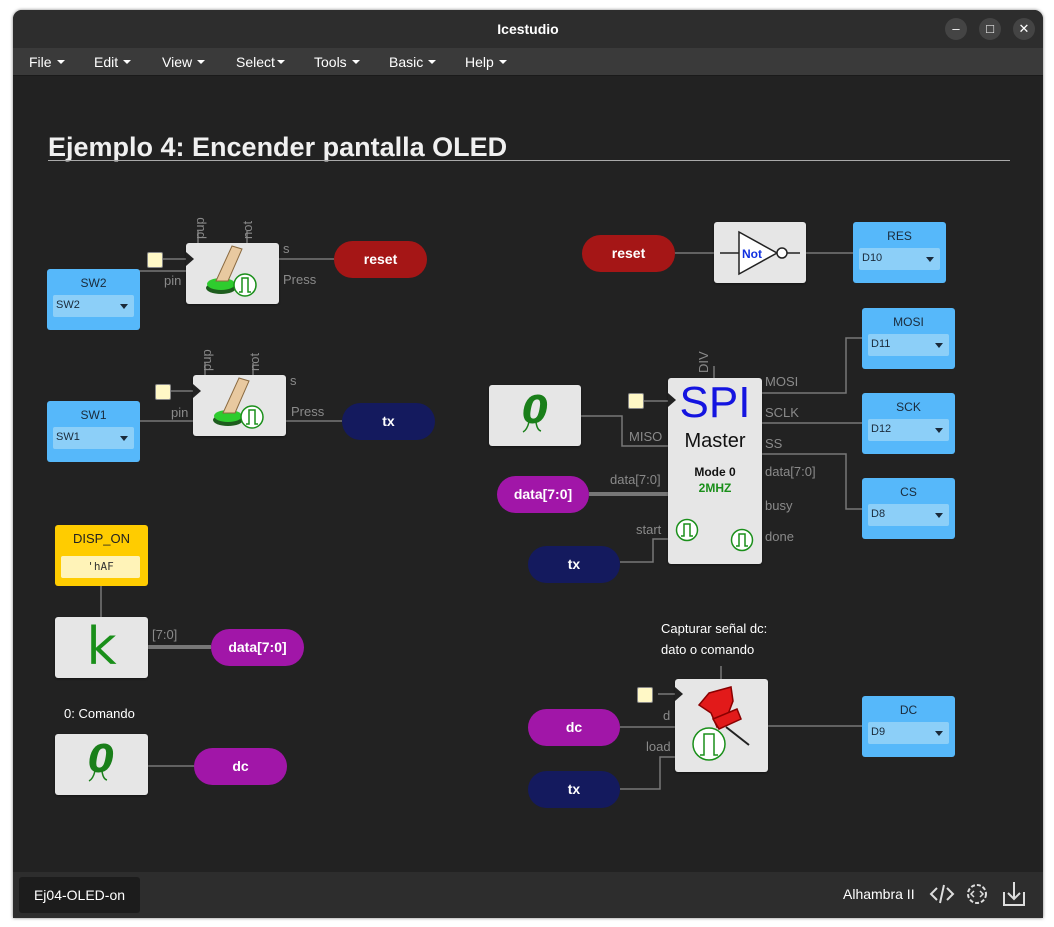 The width and height of the screenshot is (1054, 927). Describe the element at coordinates (908, 733) in the screenshot. I see `pin-select: D9` at that location.